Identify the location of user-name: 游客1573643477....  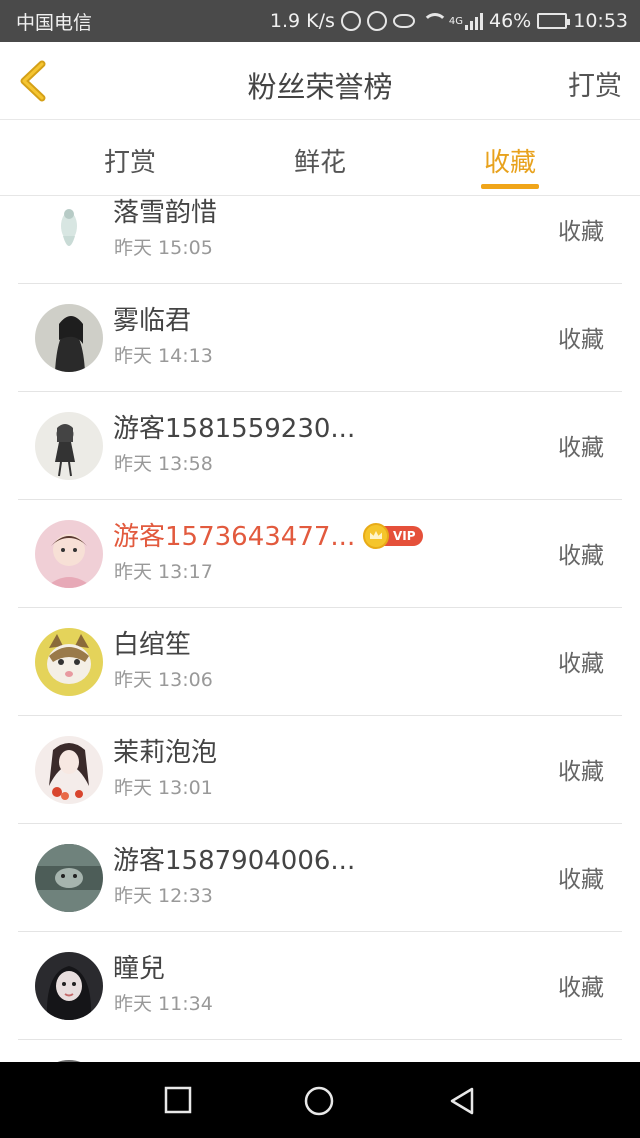
(234, 537).